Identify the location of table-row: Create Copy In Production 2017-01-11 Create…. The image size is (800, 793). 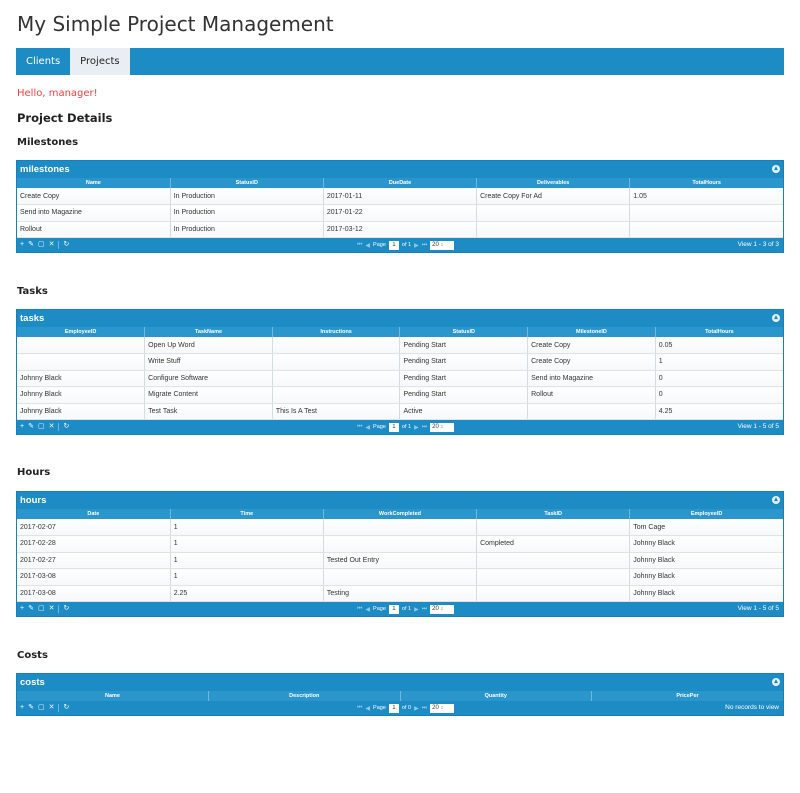
(400, 196).